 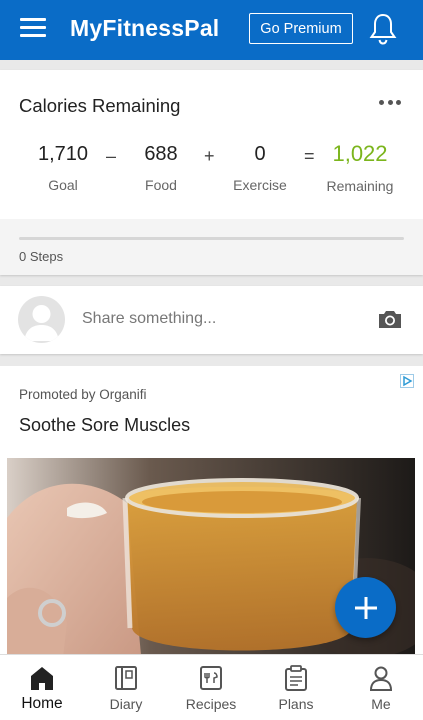 I want to click on avatar, so click(x=41, y=319).